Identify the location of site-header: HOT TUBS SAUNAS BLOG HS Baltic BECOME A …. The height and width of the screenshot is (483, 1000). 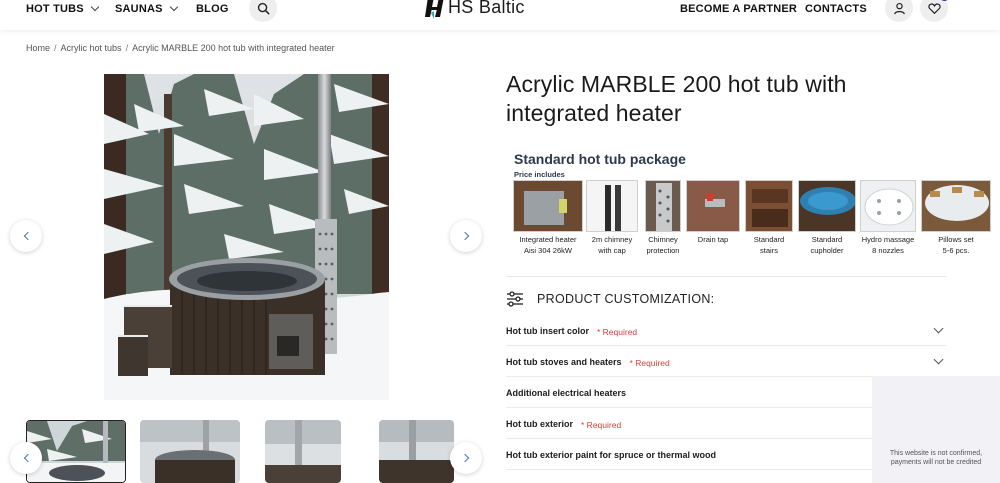
(500, 15).